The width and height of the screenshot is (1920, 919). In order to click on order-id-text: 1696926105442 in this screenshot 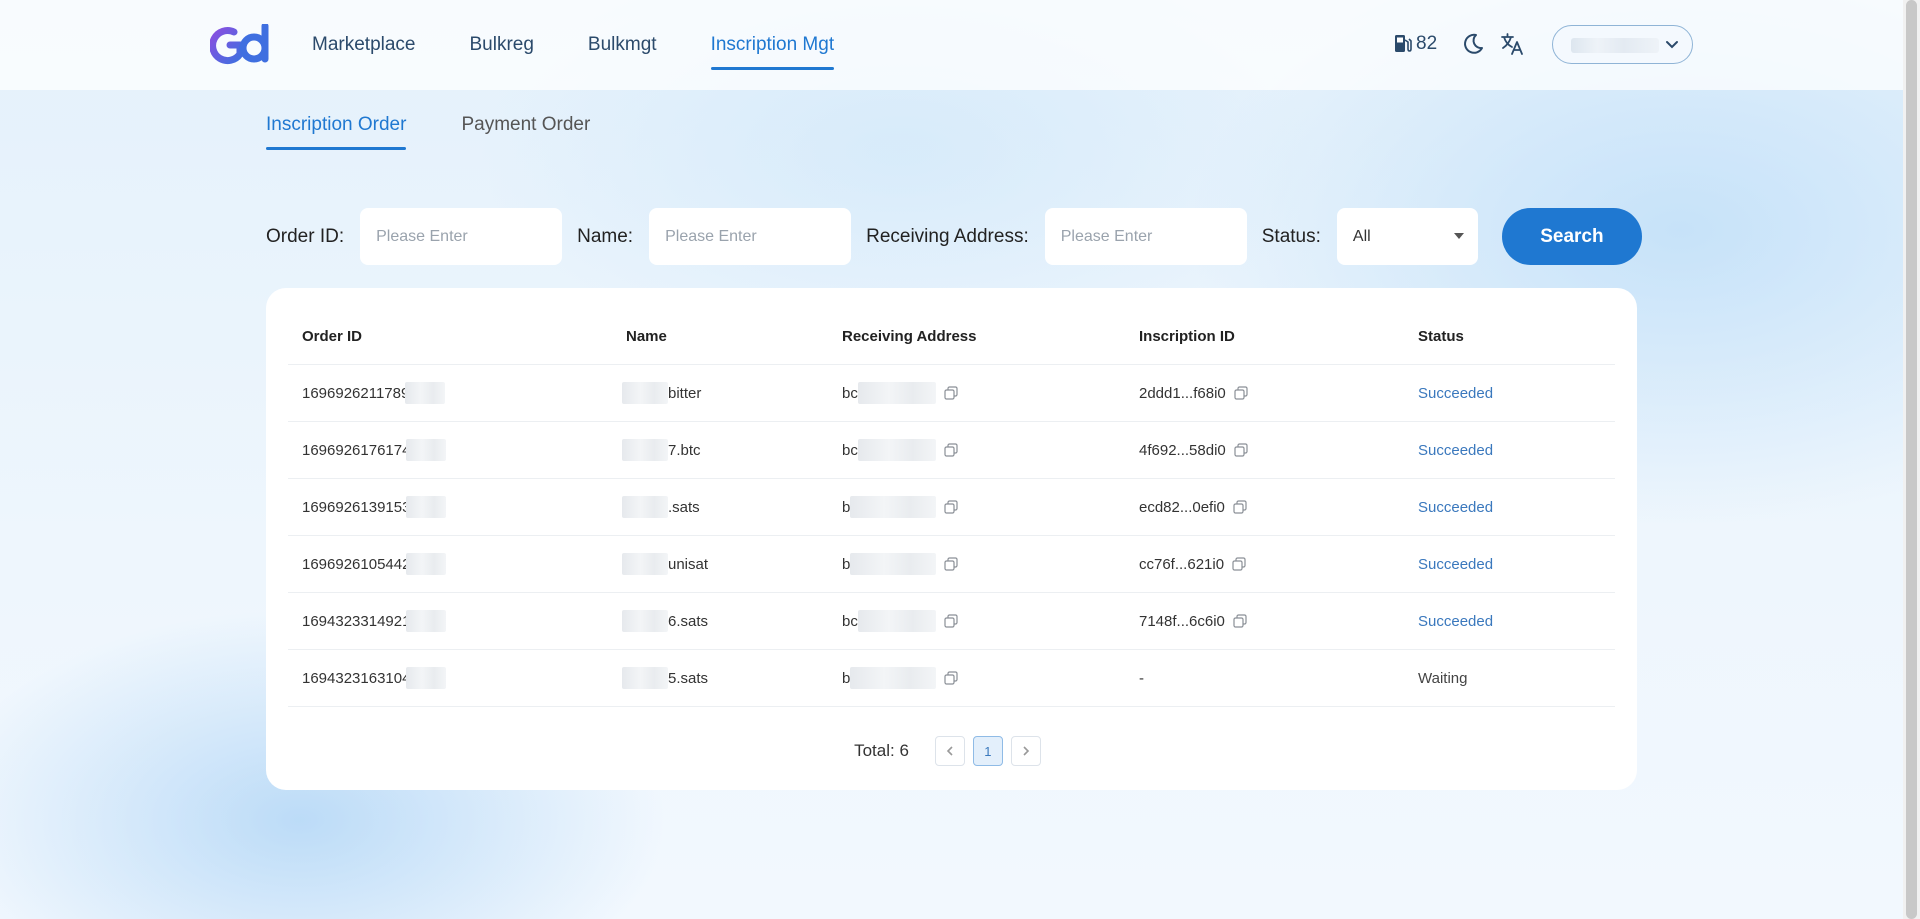, I will do `click(356, 564)`.